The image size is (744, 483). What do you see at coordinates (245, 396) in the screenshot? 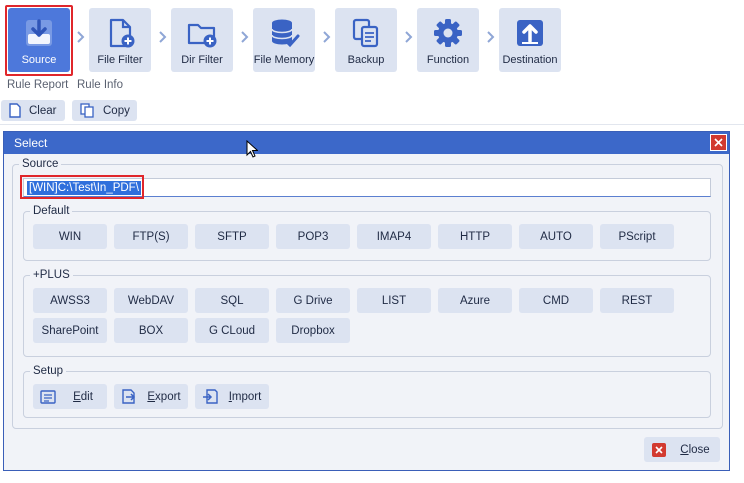
I see `import-label: Import` at bounding box center [245, 396].